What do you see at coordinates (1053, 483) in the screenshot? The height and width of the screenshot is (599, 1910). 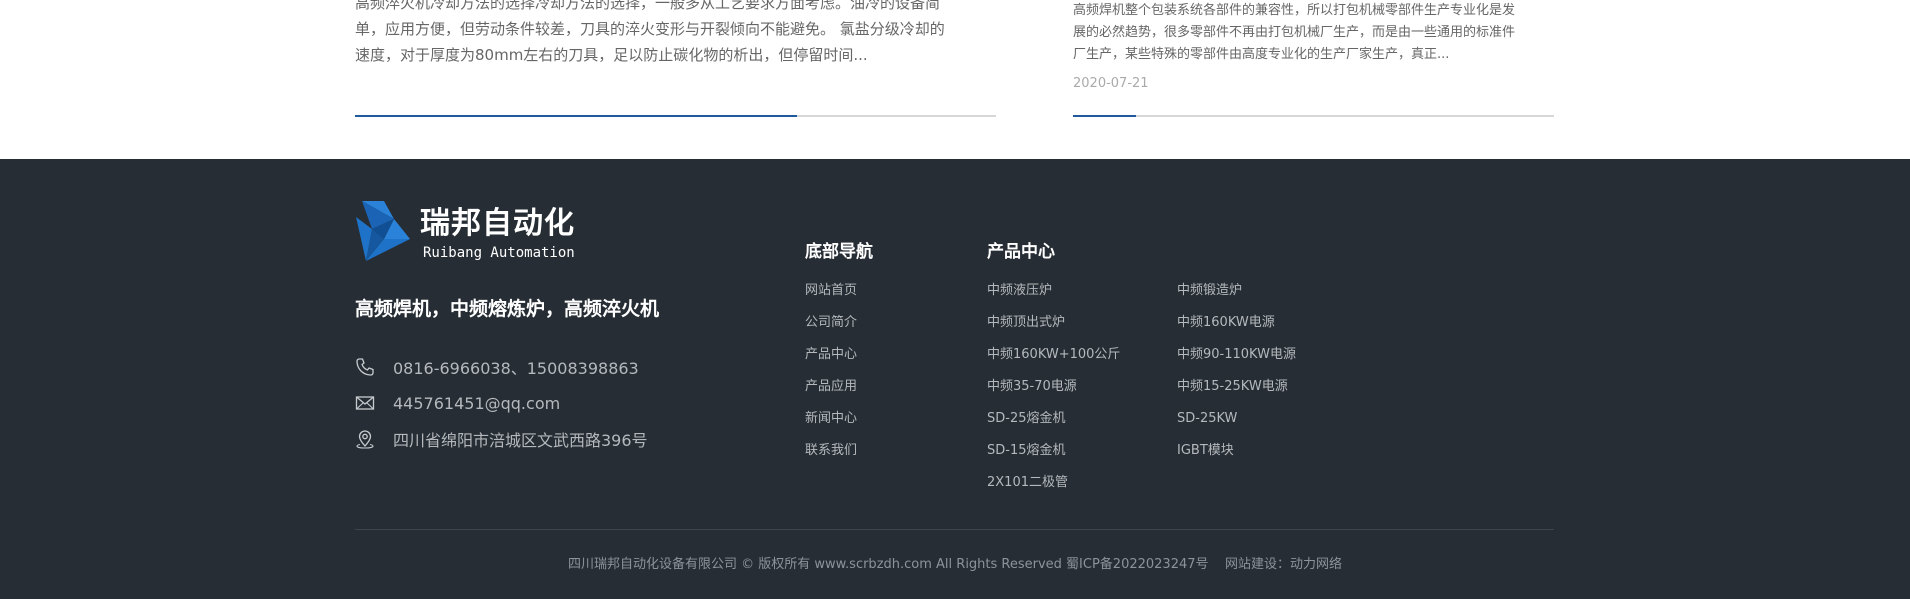 I see `product-link: 2X101二极管` at bounding box center [1053, 483].